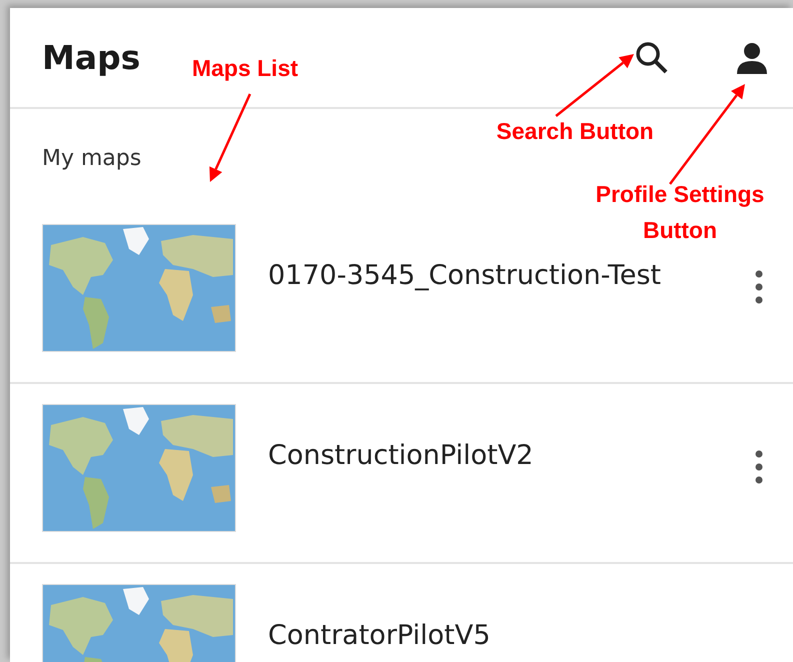  What do you see at coordinates (575, 131) in the screenshot?
I see `annotation-label: Search Button` at bounding box center [575, 131].